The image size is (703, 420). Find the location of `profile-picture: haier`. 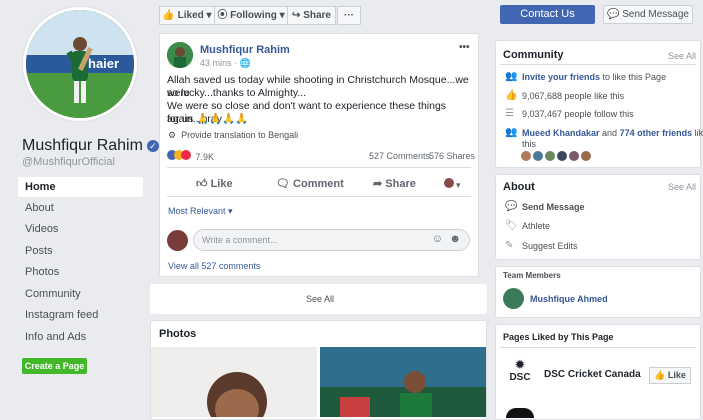

profile-picture: haier is located at coordinates (80, 64).